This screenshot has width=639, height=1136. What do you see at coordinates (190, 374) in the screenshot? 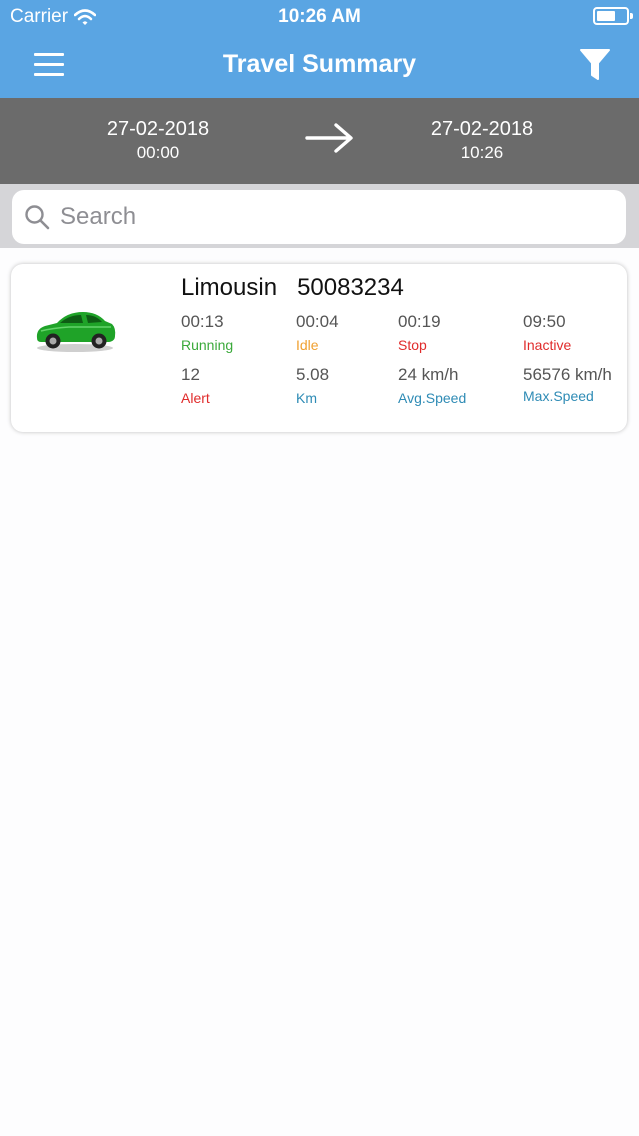
I see `stat-alert-value: 12` at bounding box center [190, 374].